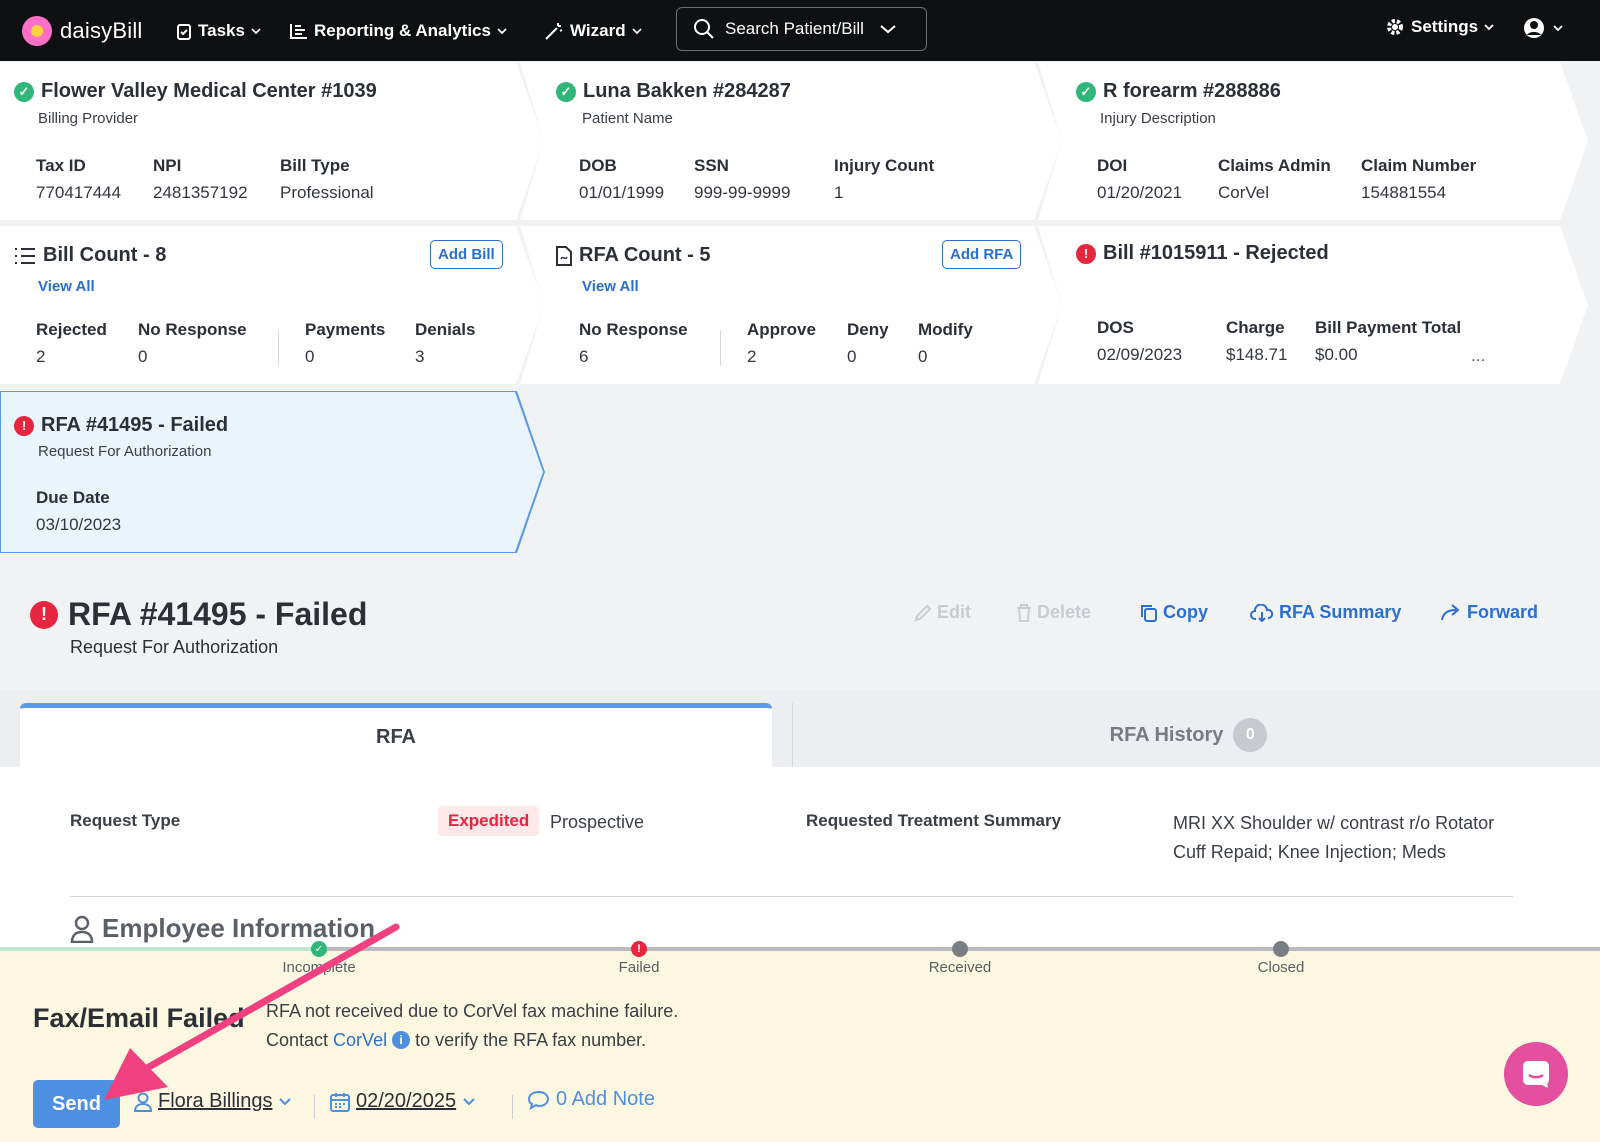 Image resolution: width=1600 pixels, height=1142 pixels. What do you see at coordinates (794, 28) in the screenshot?
I see `search-label: Search Patient/Bill` at bounding box center [794, 28].